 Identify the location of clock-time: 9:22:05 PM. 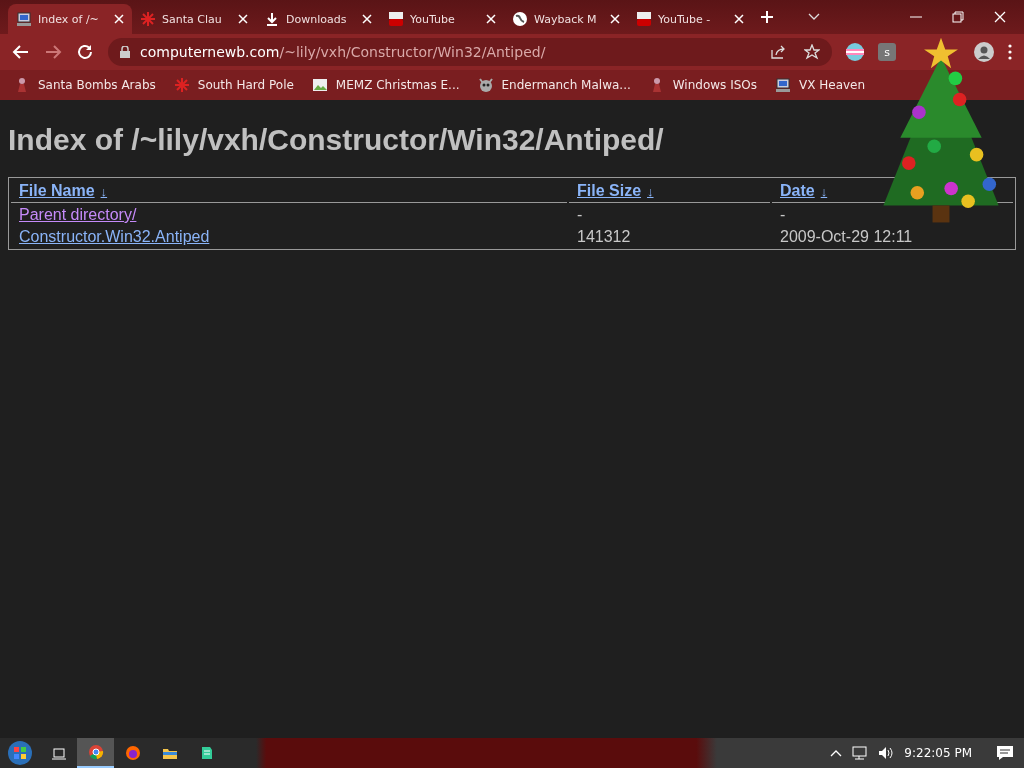
(938, 753).